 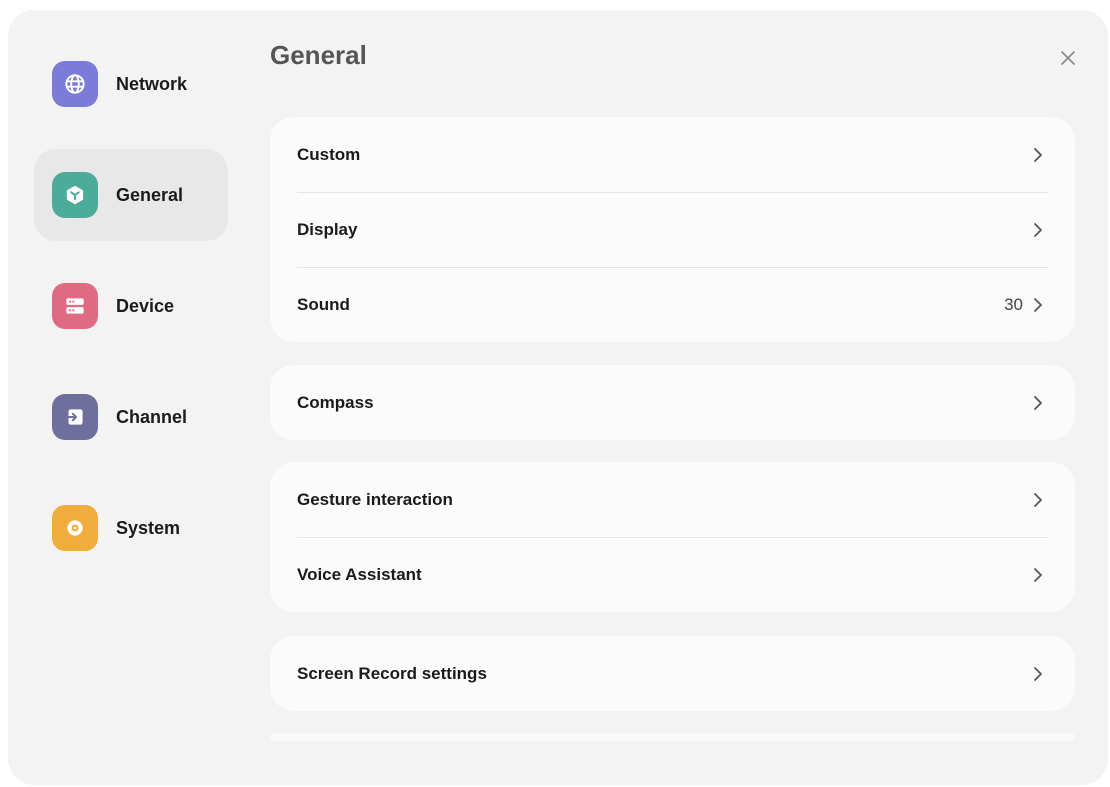 I want to click on row-screen-record-settings: Screen Record settings, so click(x=672, y=673).